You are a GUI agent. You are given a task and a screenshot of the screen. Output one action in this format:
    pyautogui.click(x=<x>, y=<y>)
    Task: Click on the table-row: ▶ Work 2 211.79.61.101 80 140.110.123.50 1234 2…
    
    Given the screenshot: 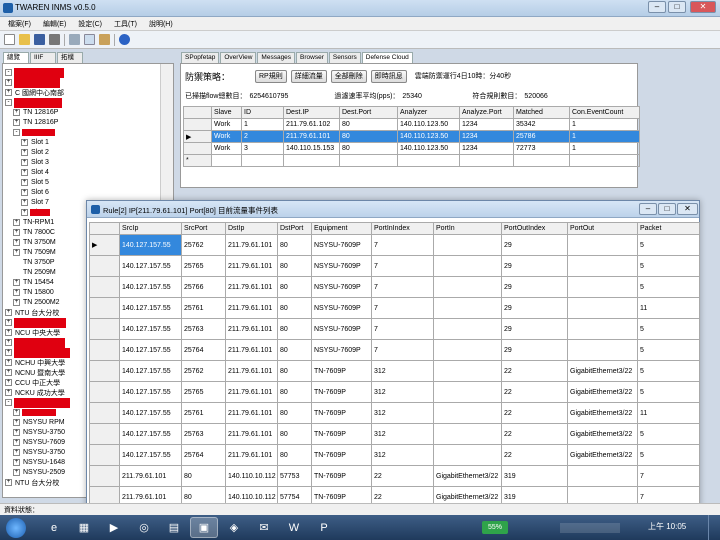 What is the action you would take?
    pyautogui.click(x=411, y=136)
    